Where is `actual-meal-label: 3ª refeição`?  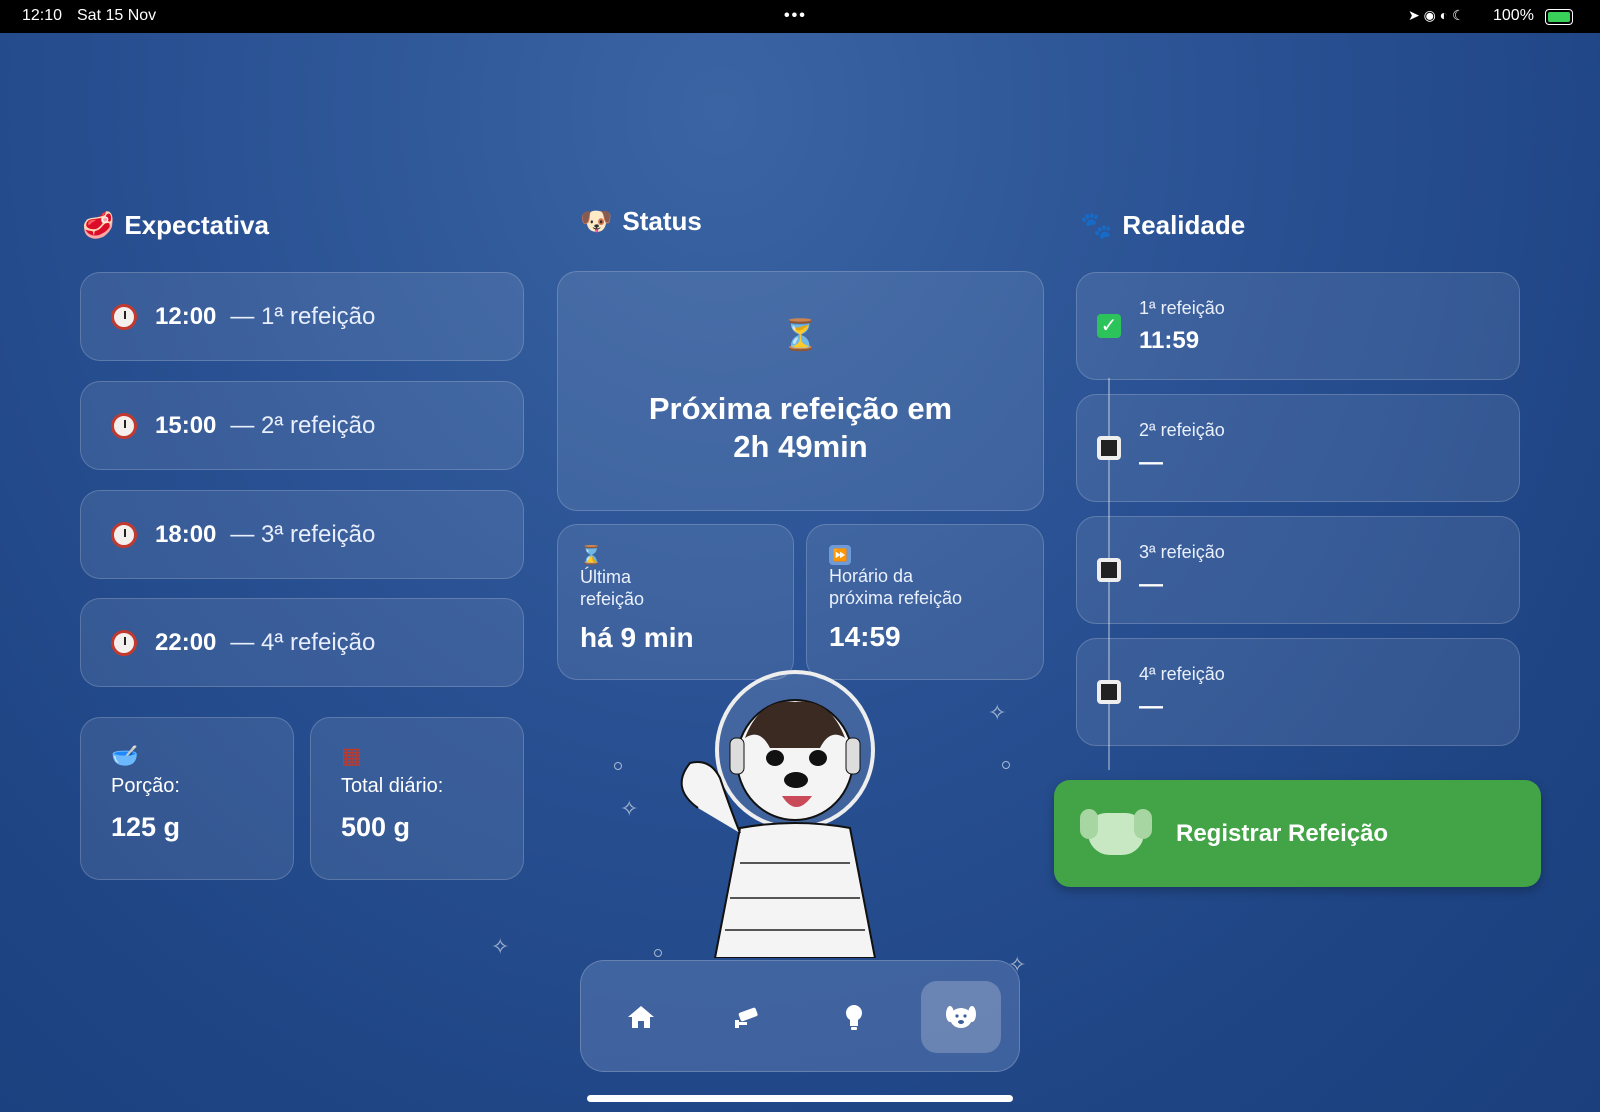
actual-meal-label: 3ª refeição is located at coordinates (1182, 551).